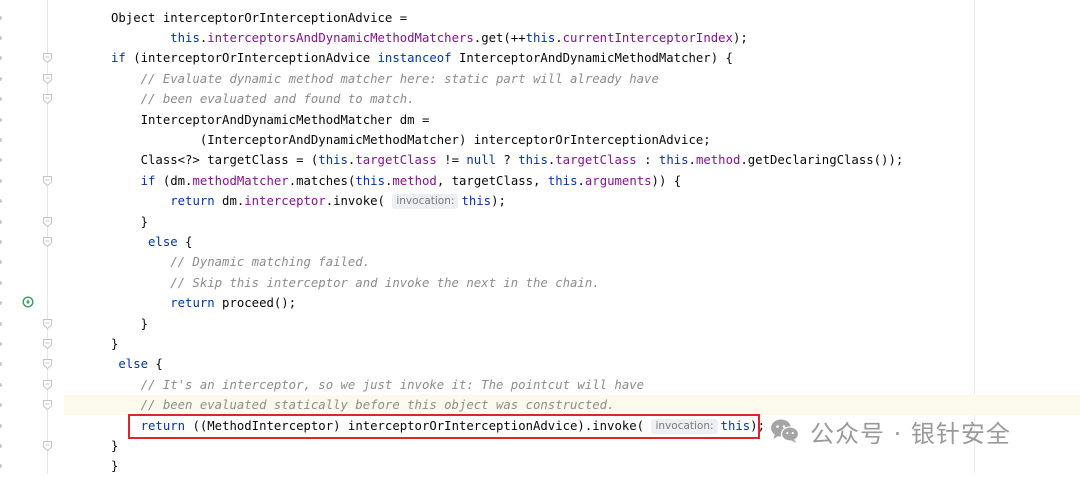 Image resolution: width=1080 pixels, height=477 pixels. Describe the element at coordinates (507, 160) in the screenshot. I see `code-token: ?` at that location.